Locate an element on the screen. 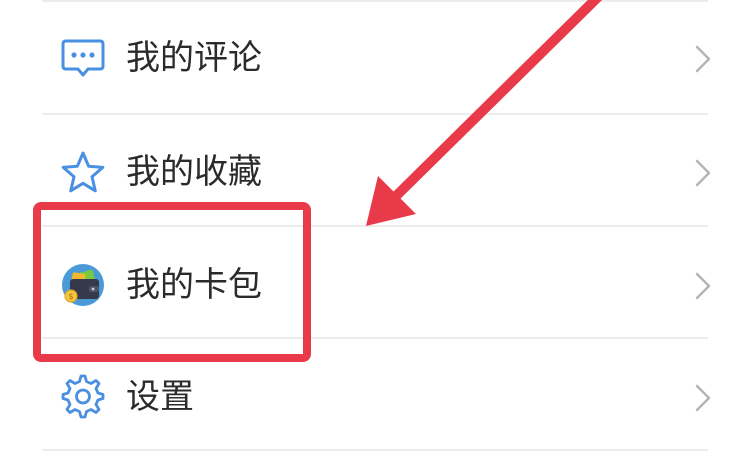  menu-item-label: 我的卡包 is located at coordinates (194, 285).